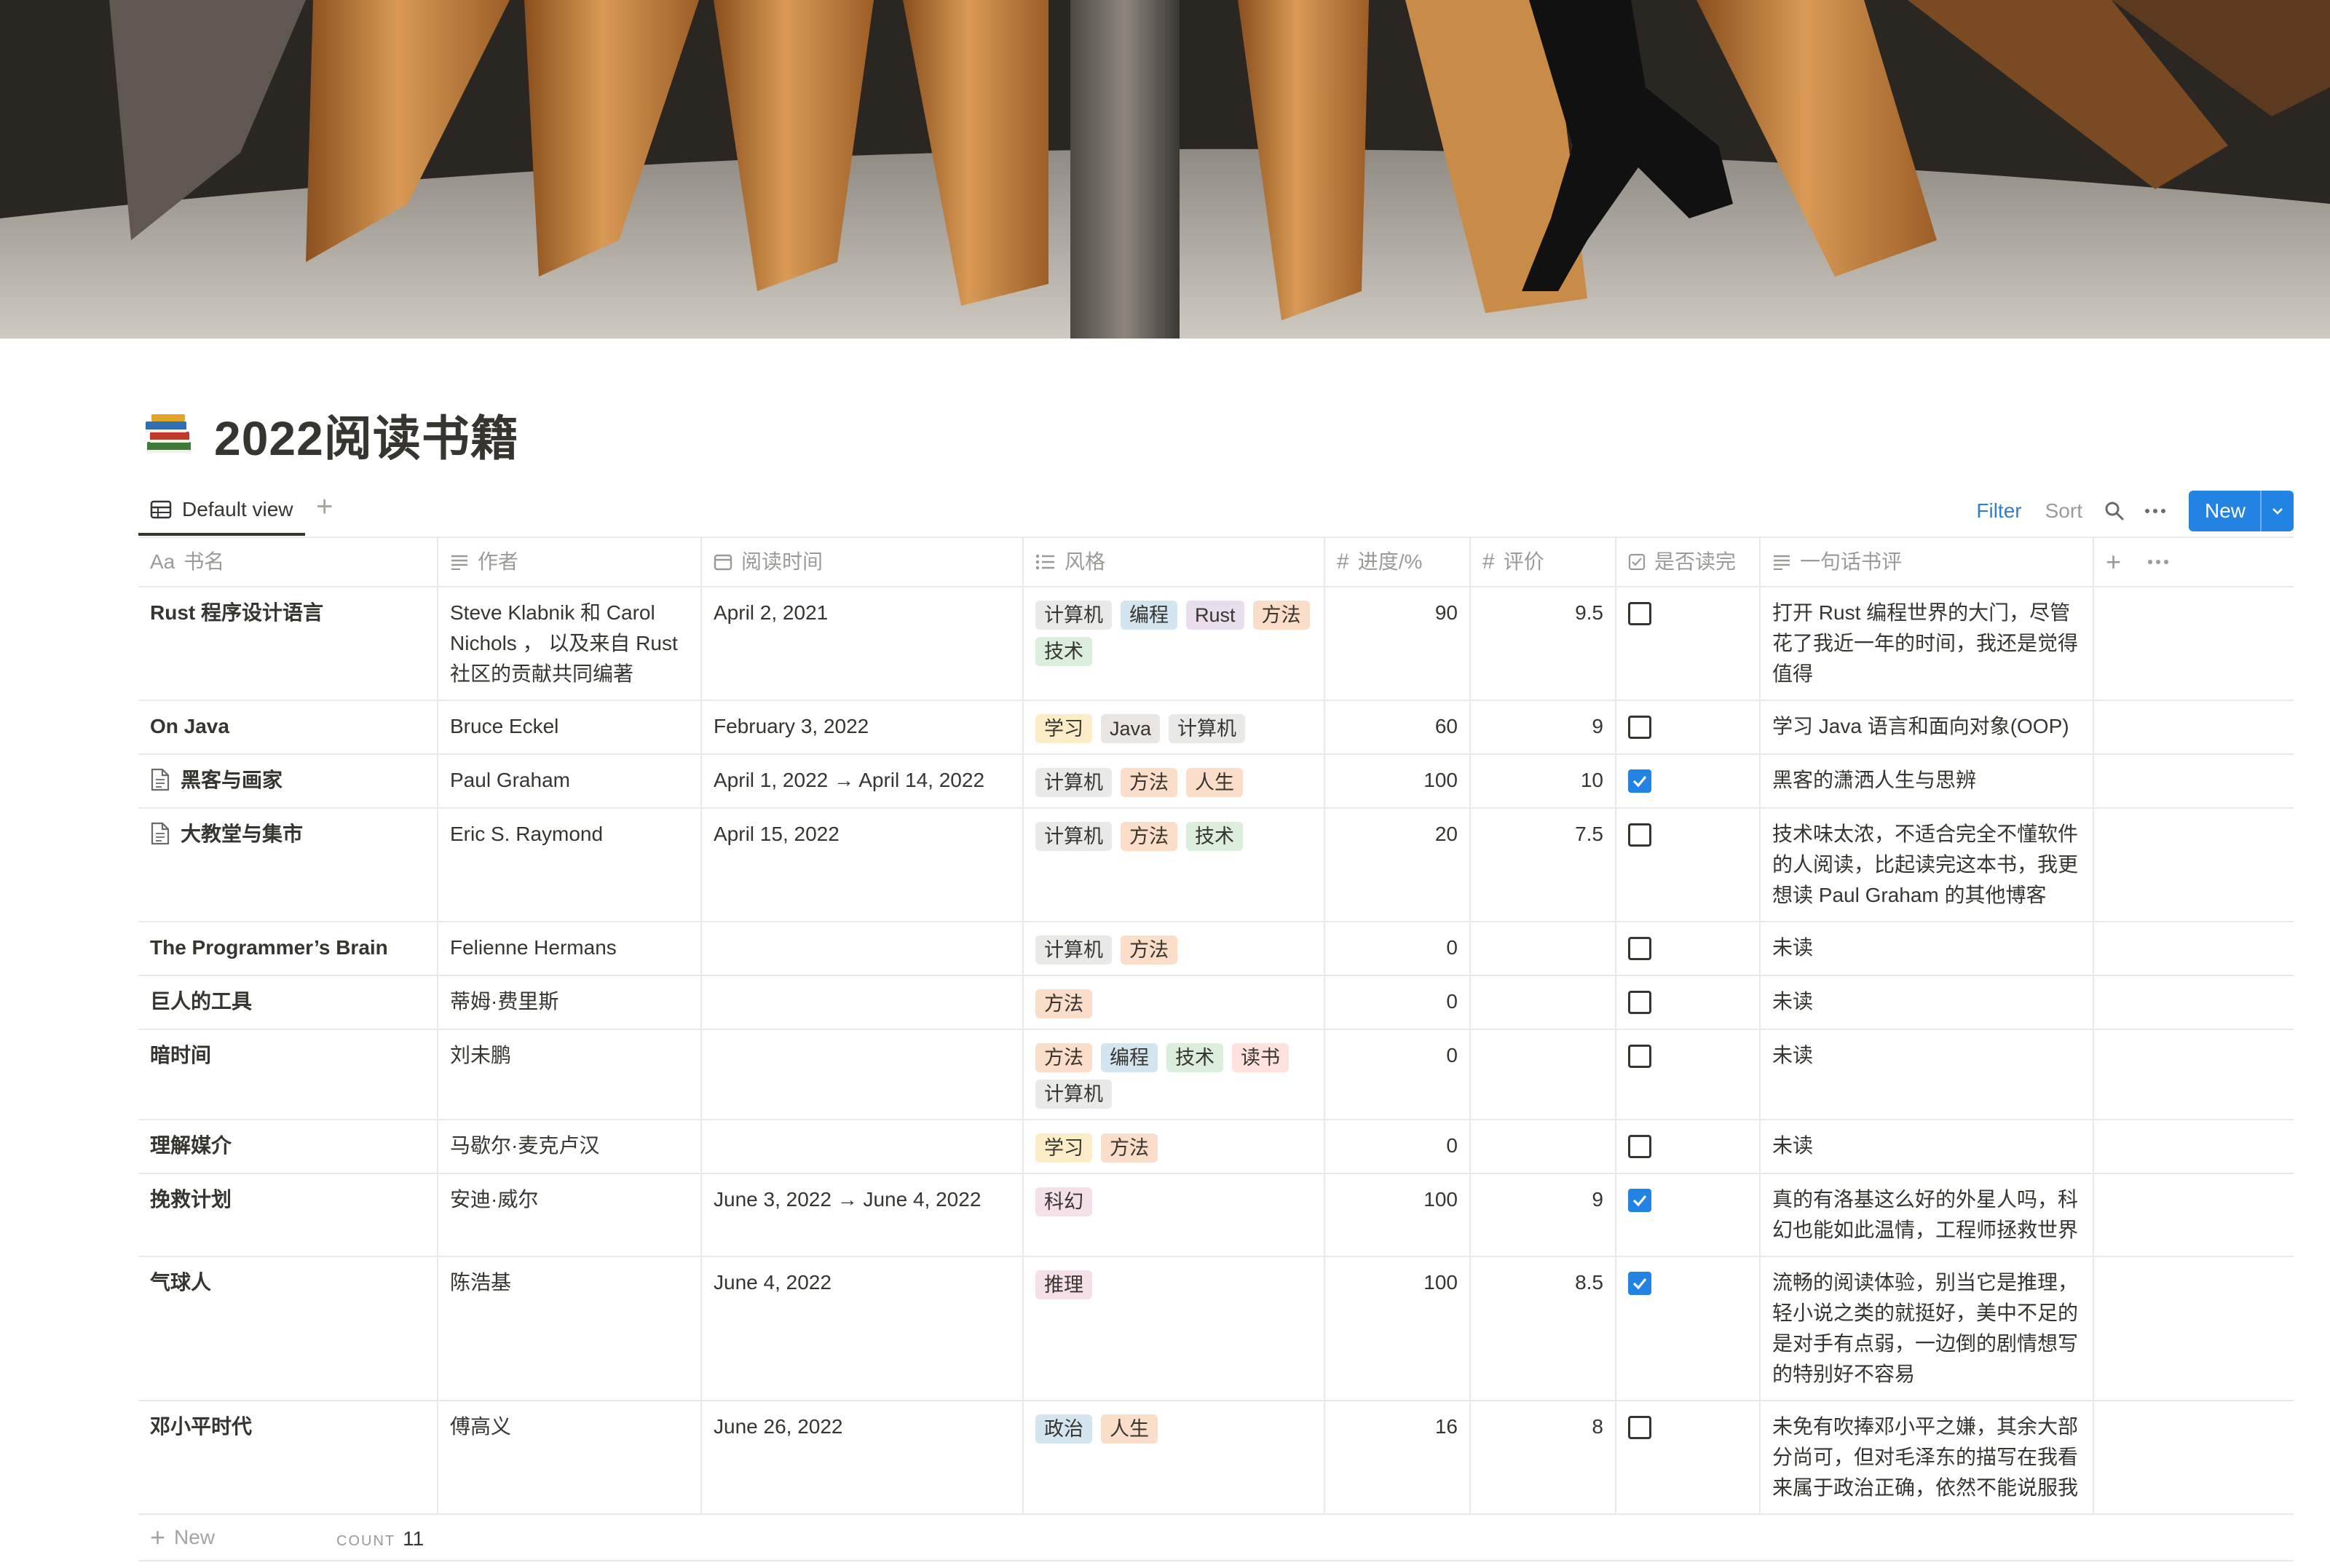  Describe the element at coordinates (1998, 511) in the screenshot. I see `filter-button: Filter` at that location.